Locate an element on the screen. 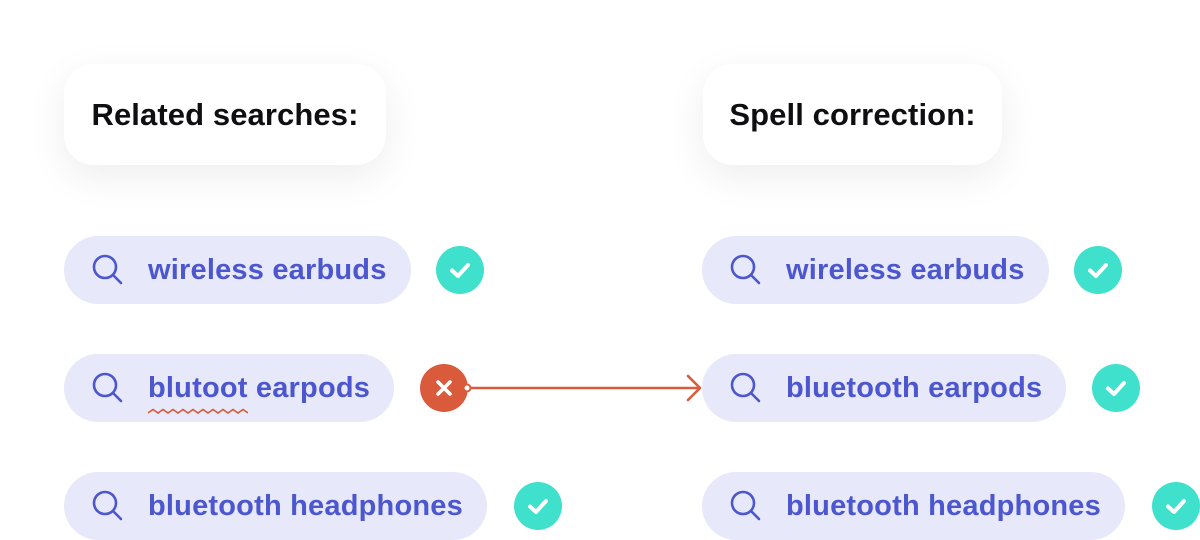  related-search-chip-misspelled: blutoot earpods is located at coordinates (229, 388).